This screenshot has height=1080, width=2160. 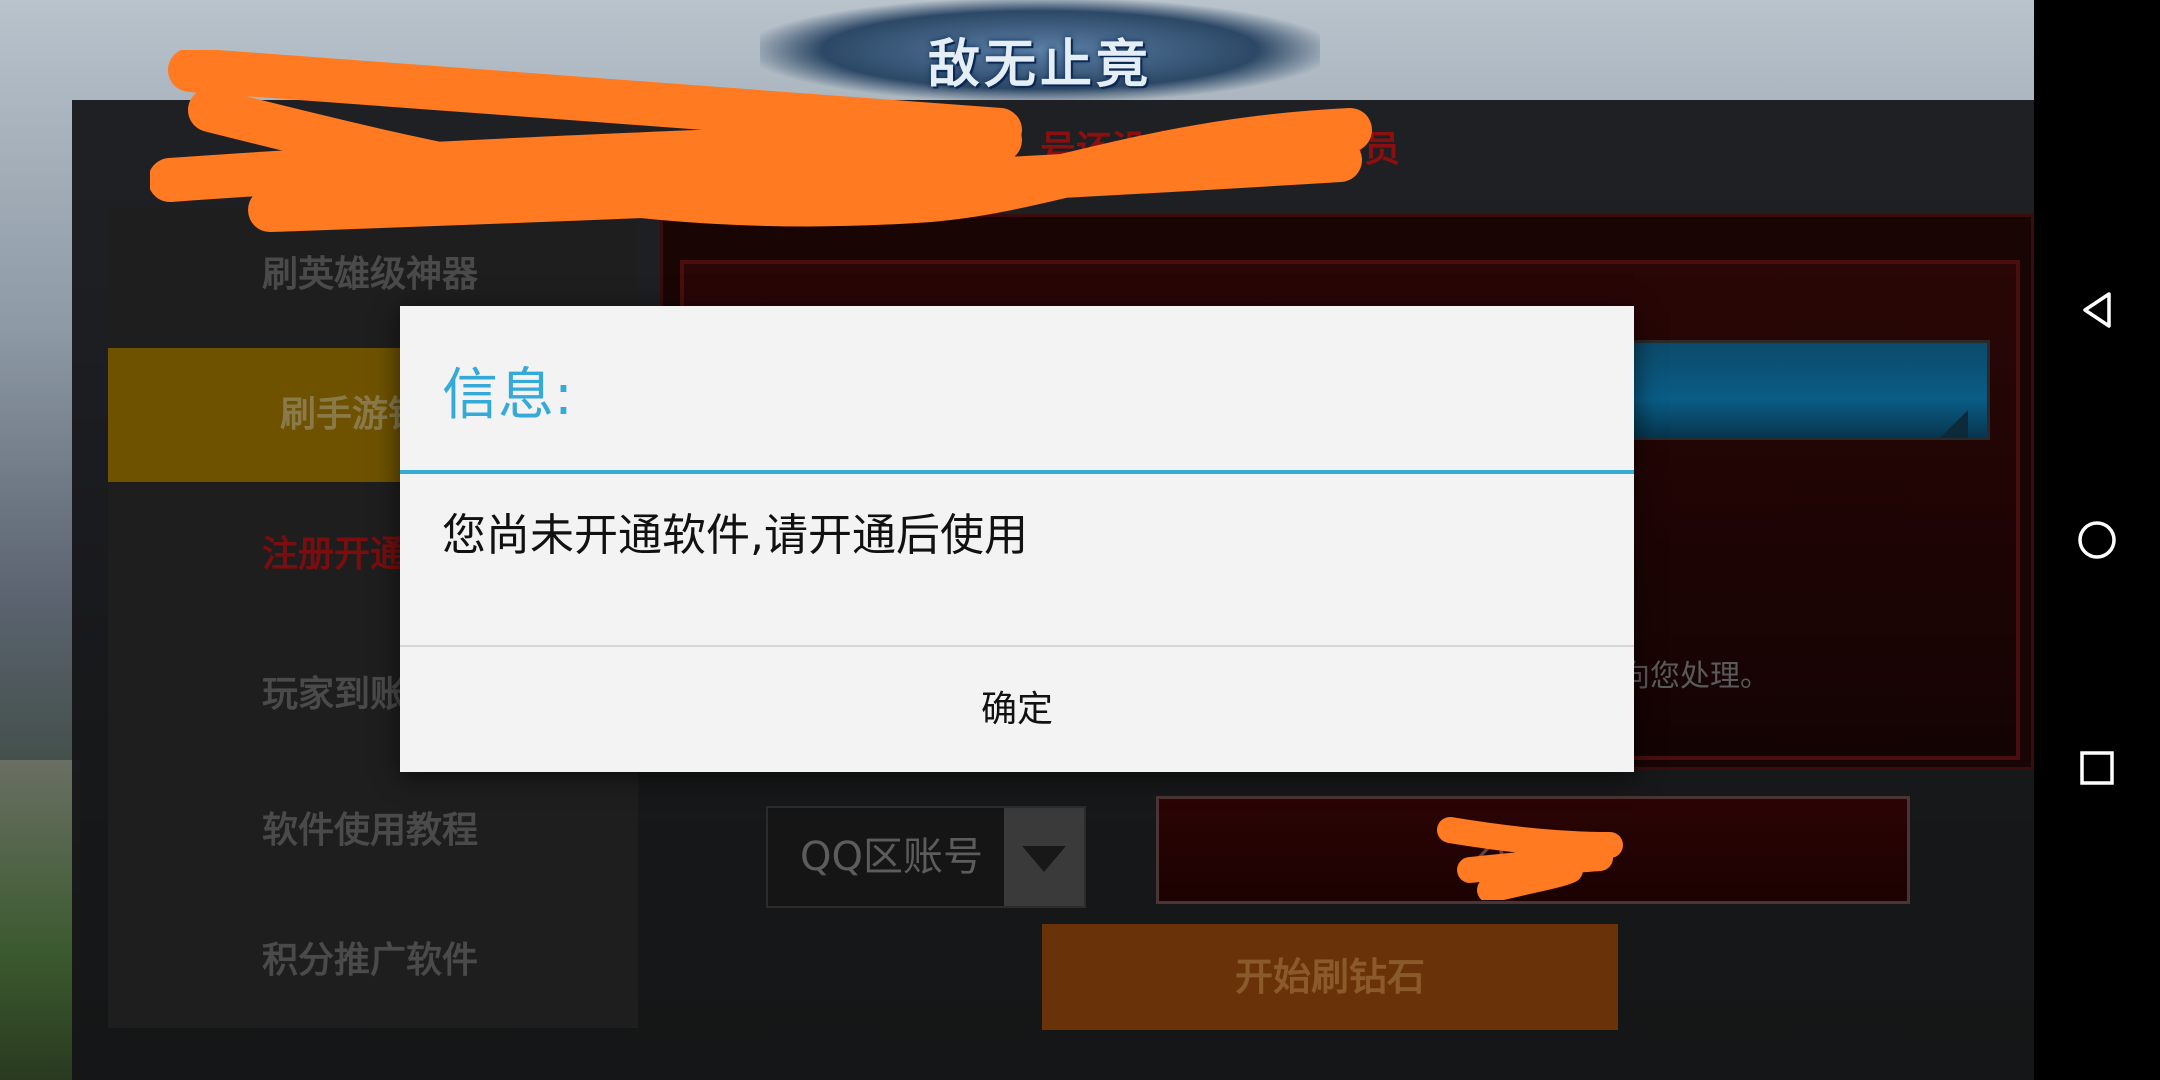 I want to click on ok-button: 确定, so click(x=1017, y=709).